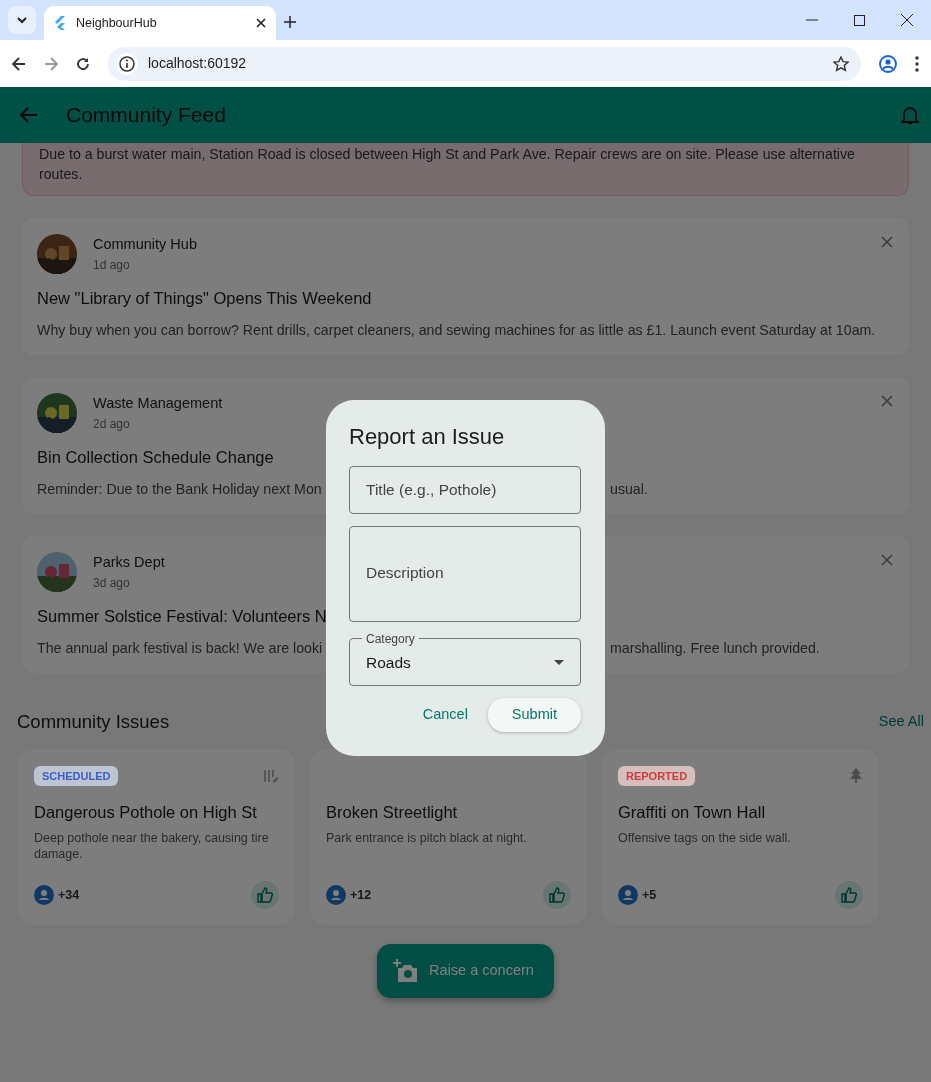 The width and height of the screenshot is (931, 1082). Describe the element at coordinates (83, 63) in the screenshot. I see `reload-icon` at that location.